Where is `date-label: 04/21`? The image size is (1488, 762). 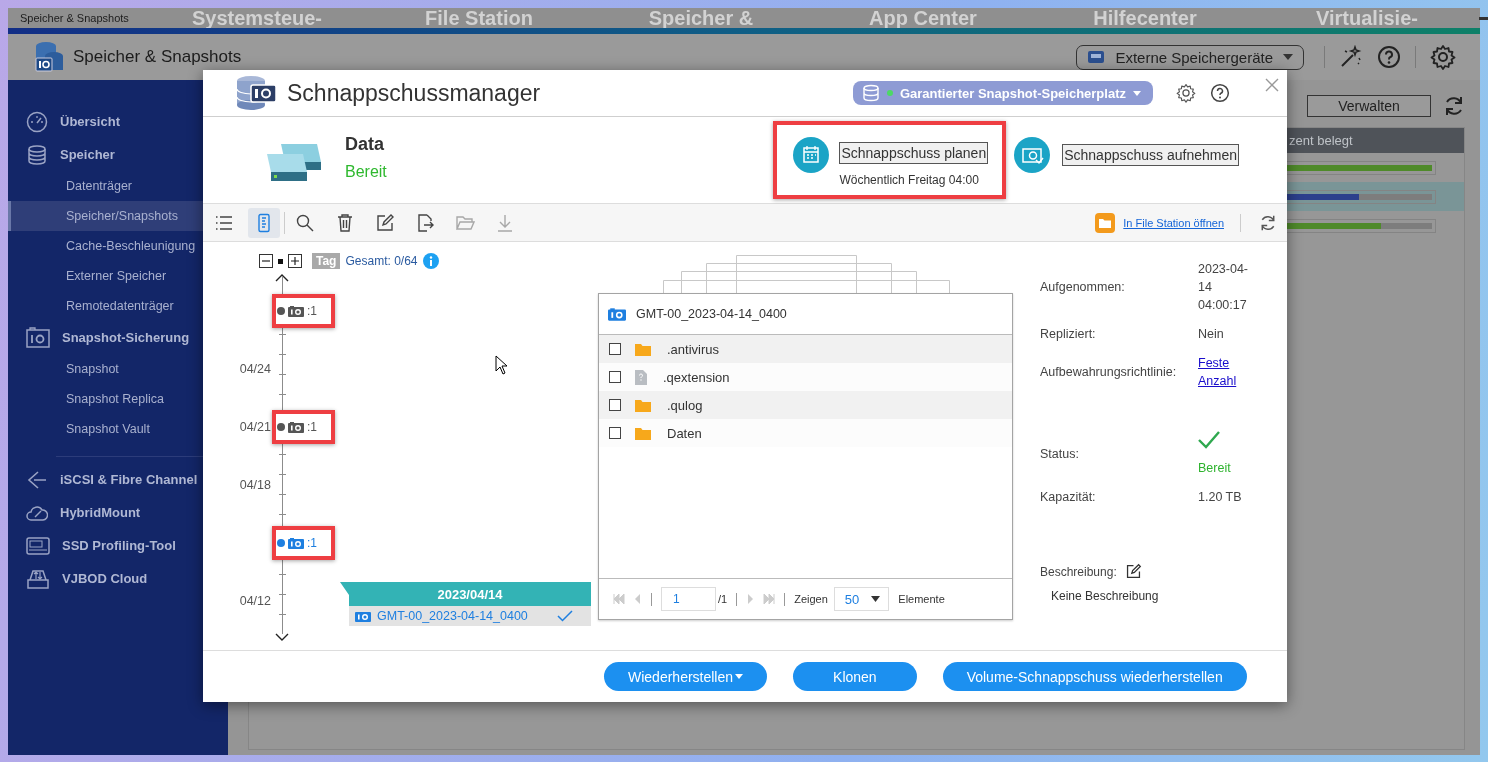
date-label: 04/21 is located at coordinates (255, 427).